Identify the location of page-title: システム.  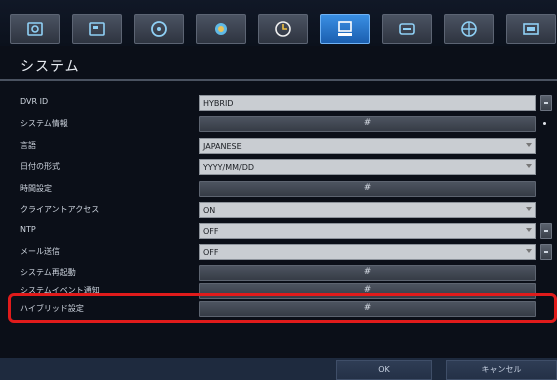
(50, 67).